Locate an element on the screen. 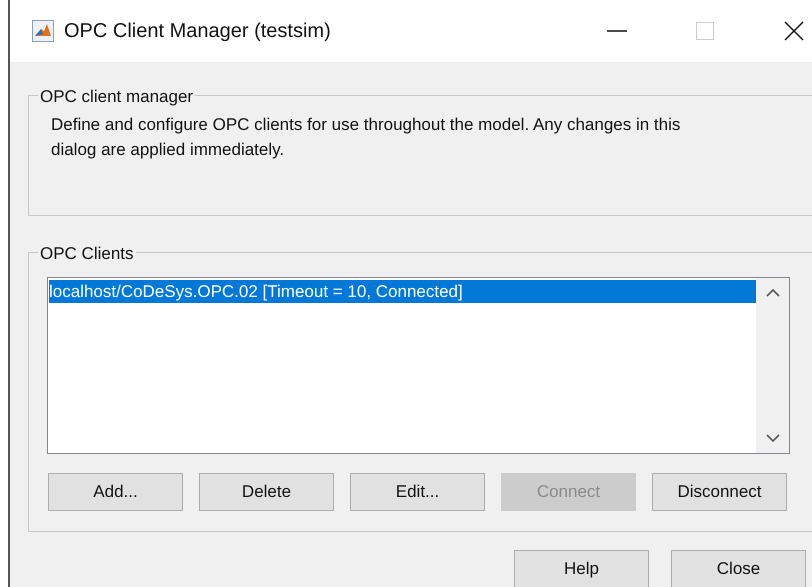 Image resolution: width=812 pixels, height=587 pixels. scroll-down-icon is located at coordinates (773, 438).